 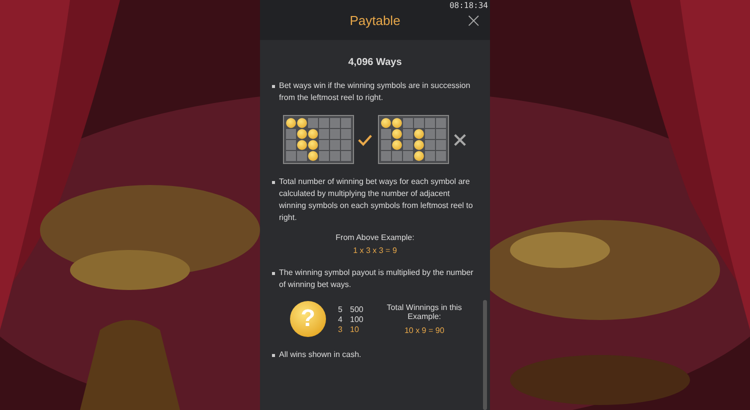 I want to click on rule-text: Total number of winning bet ways for each symbol are calculated by multiplying the number of adjacent winning symbols on each symbols from leftmost reel to right., so click(x=376, y=200).